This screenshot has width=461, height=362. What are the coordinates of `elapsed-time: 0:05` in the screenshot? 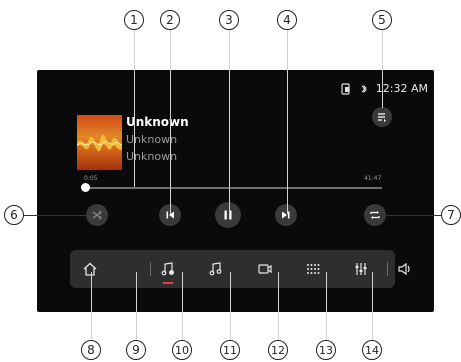 It's located at (91, 178).